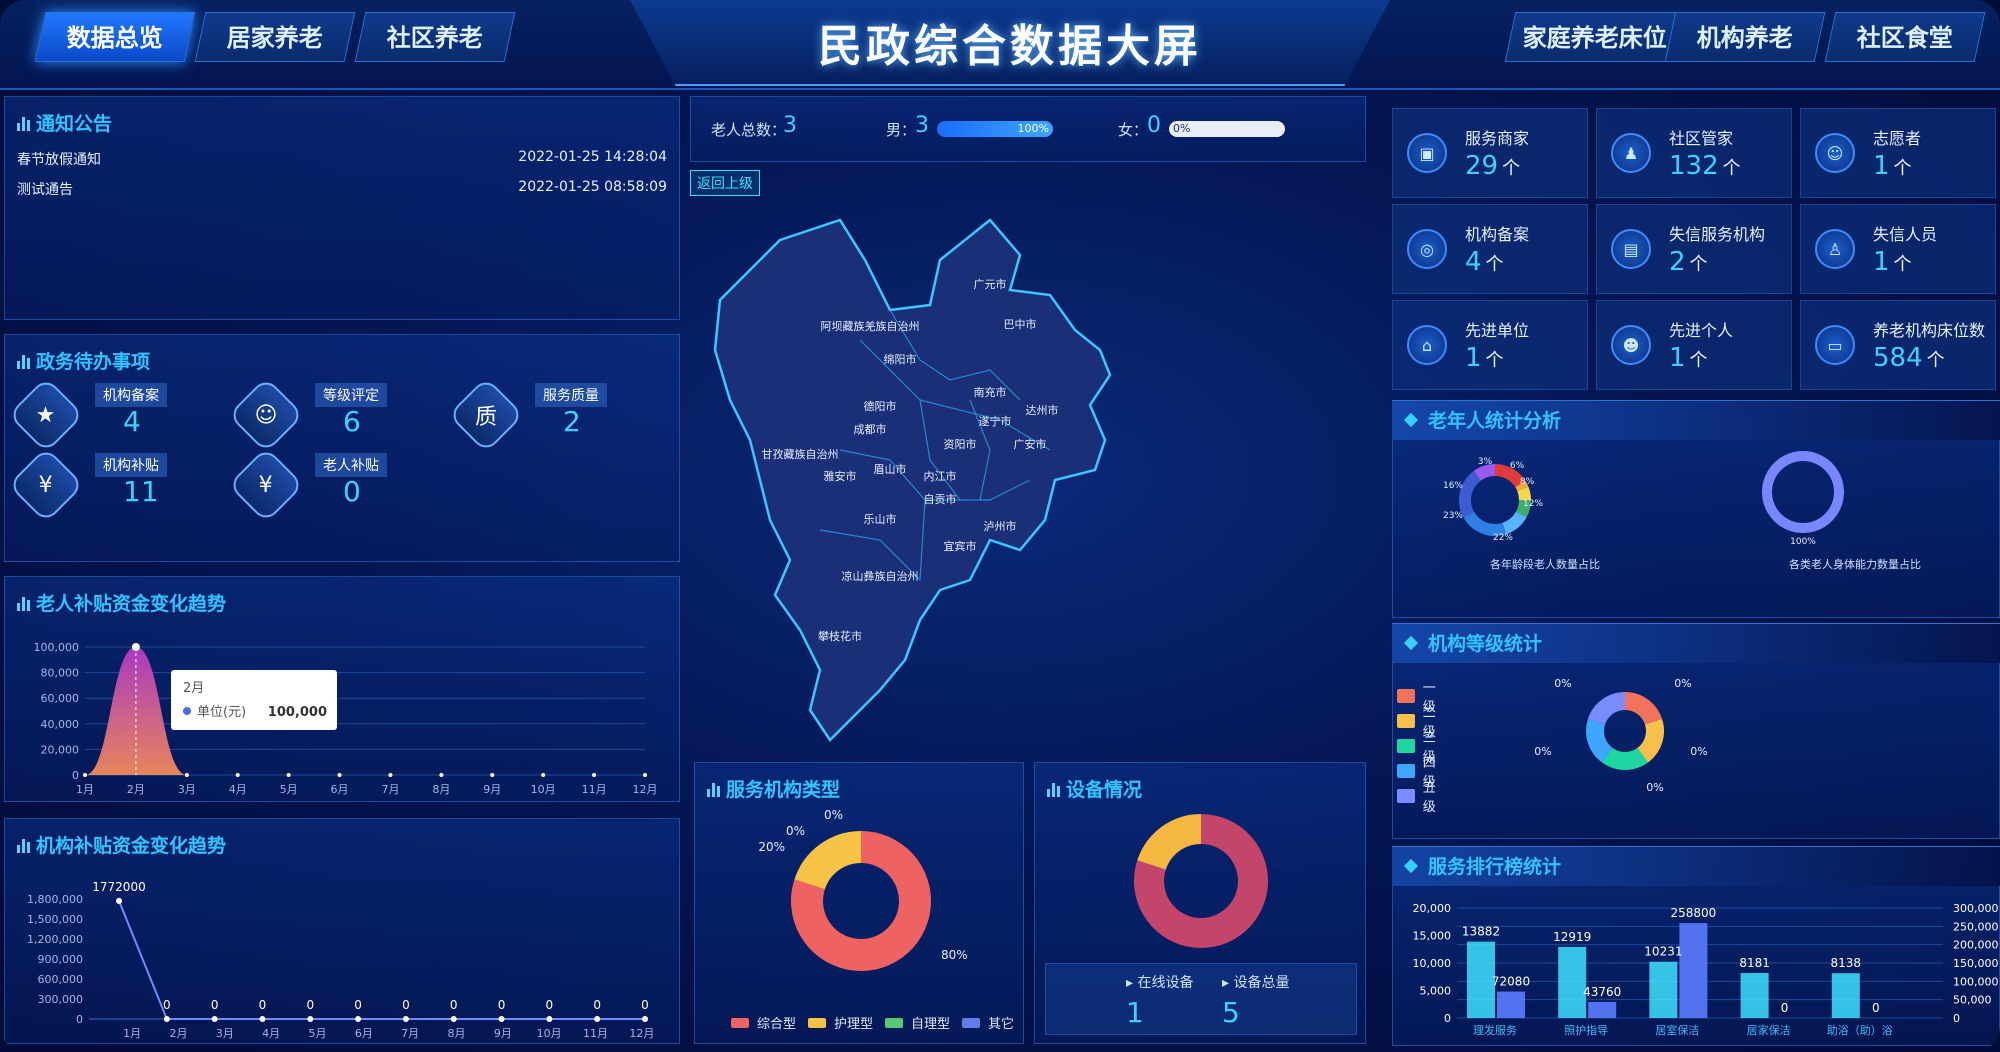 The width and height of the screenshot is (2000, 1052). Describe the element at coordinates (1694, 345) in the screenshot. I see `stat-card: ☻ 先进个人 1 个` at that location.